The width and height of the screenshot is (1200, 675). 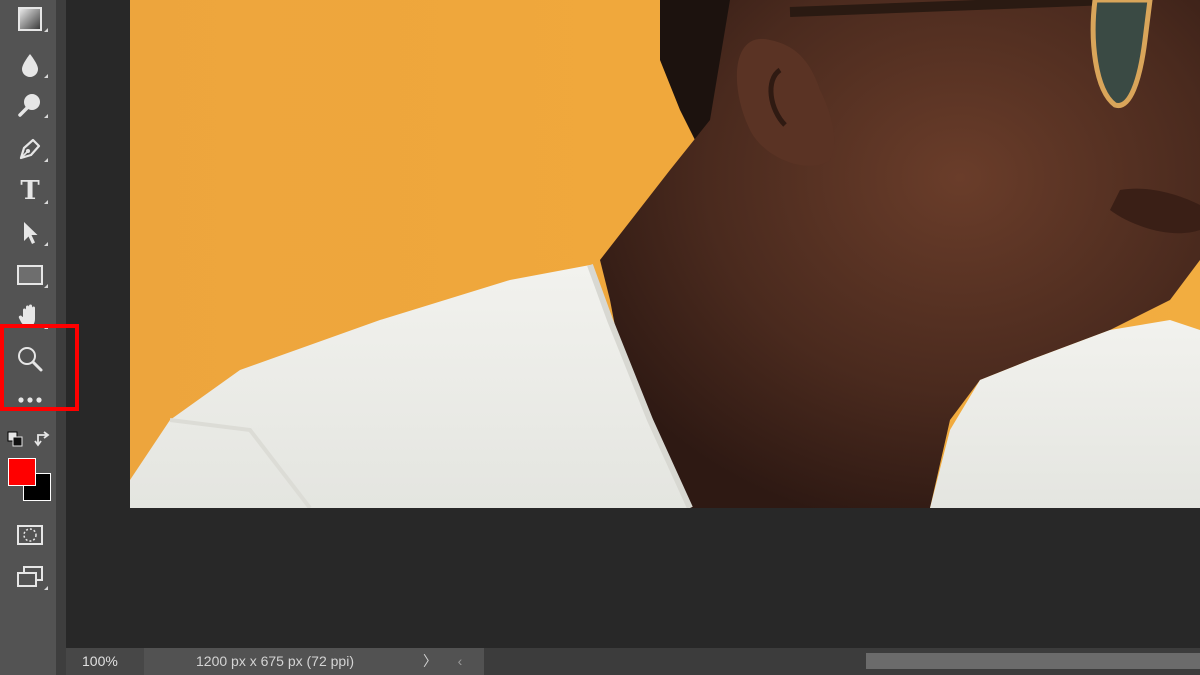 I want to click on tools-panel: T, so click(x=28, y=337).